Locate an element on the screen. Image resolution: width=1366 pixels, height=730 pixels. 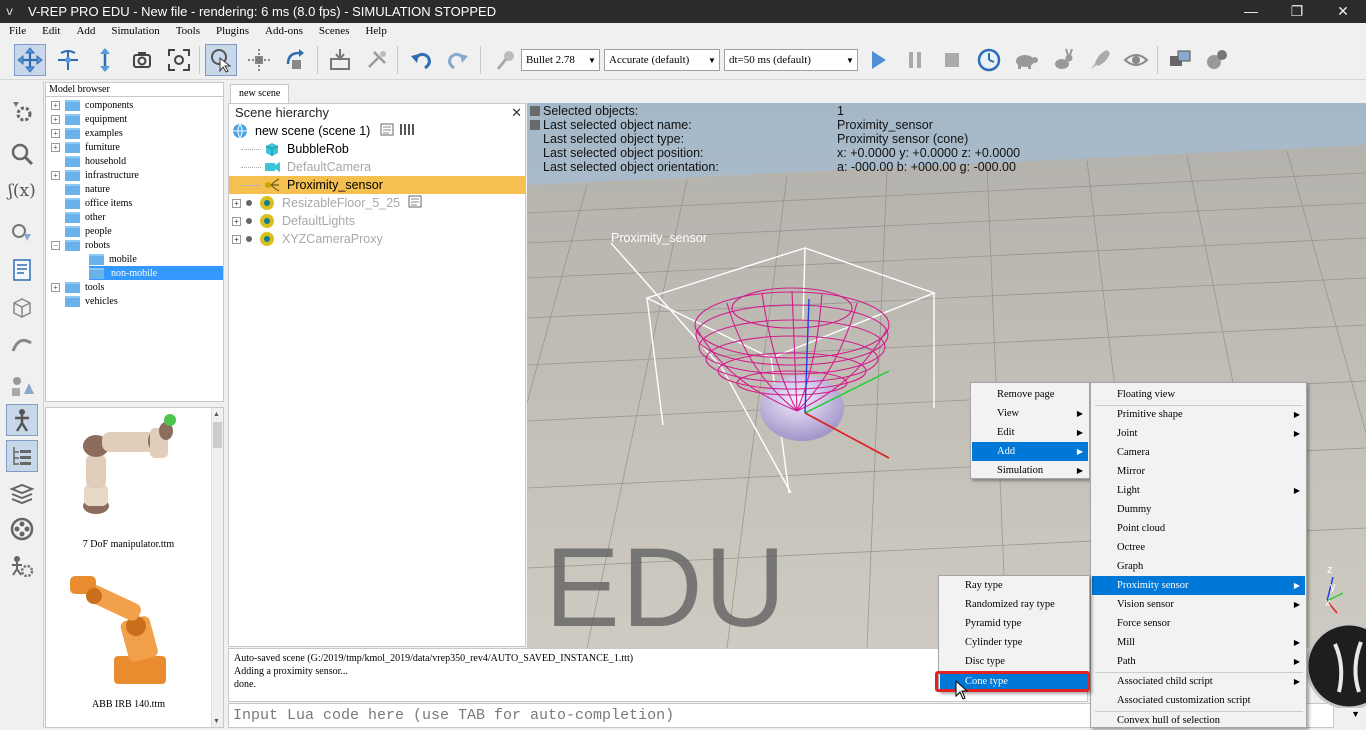
menu-item-associated-child-script: Associated child script ▶ is located at coordinates (1198, 681).